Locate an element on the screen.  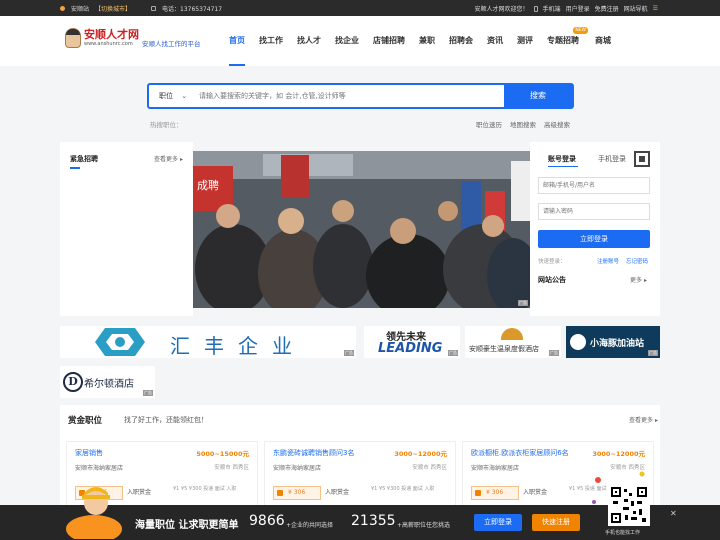
site-nav-link: 网站导航 is located at coordinates (636, 8).